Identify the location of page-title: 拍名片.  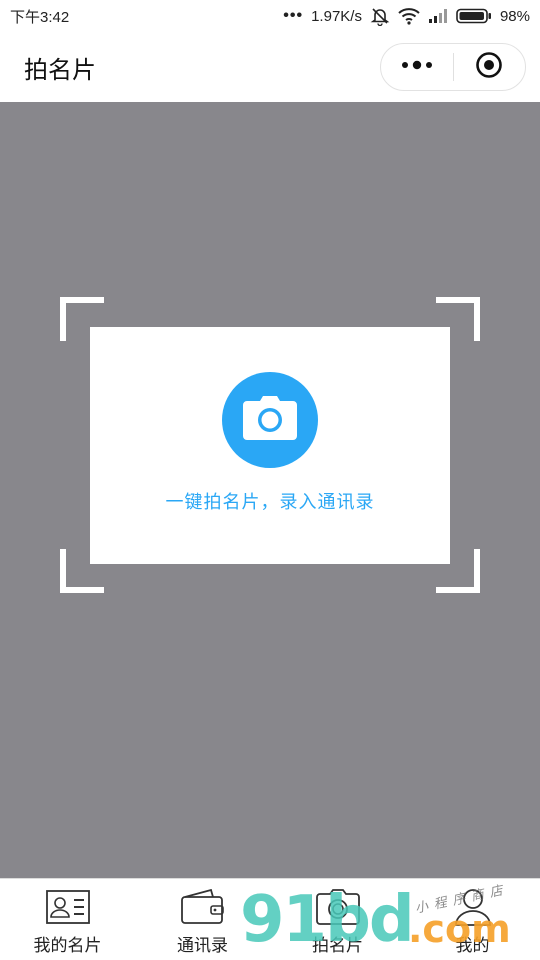
(60, 70).